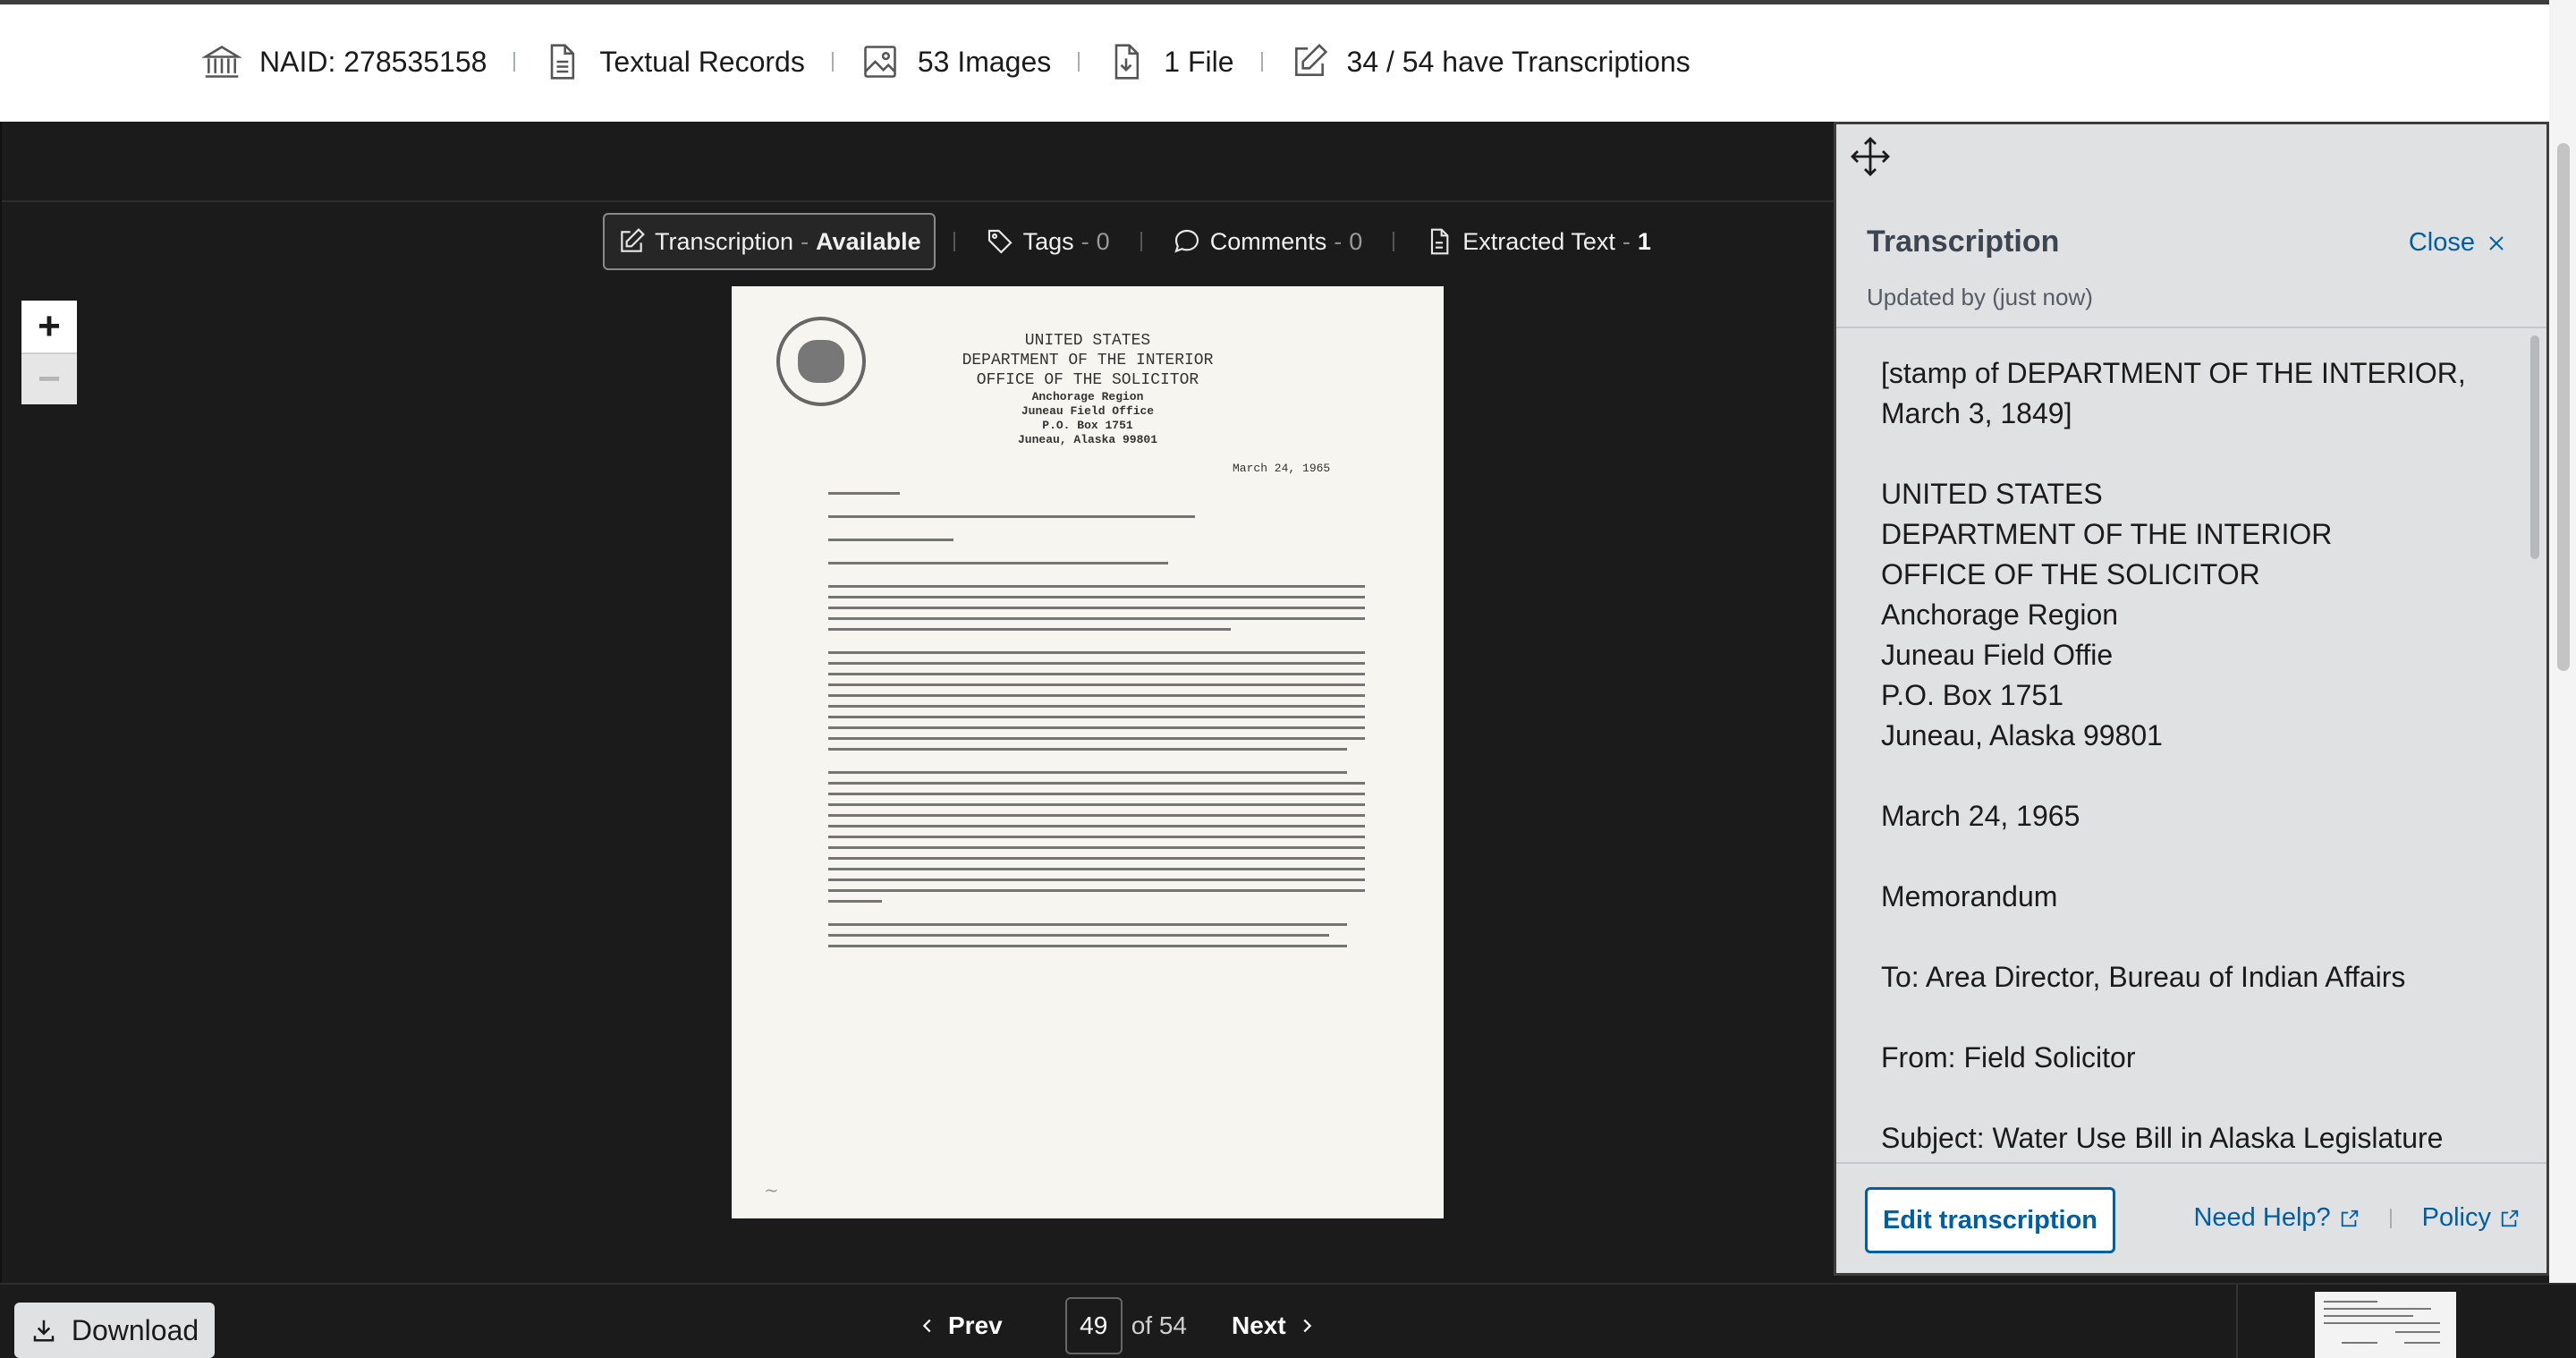 This screenshot has width=2576, height=1358. I want to click on next-button: Next, so click(1274, 1325).